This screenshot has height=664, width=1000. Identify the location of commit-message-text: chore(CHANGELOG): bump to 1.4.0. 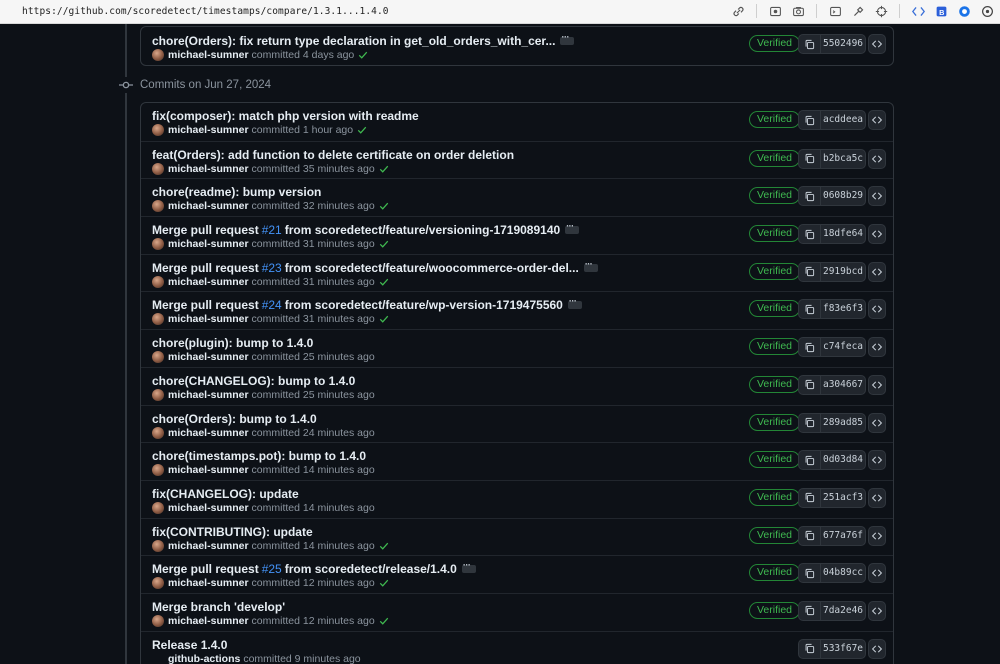
(253, 381).